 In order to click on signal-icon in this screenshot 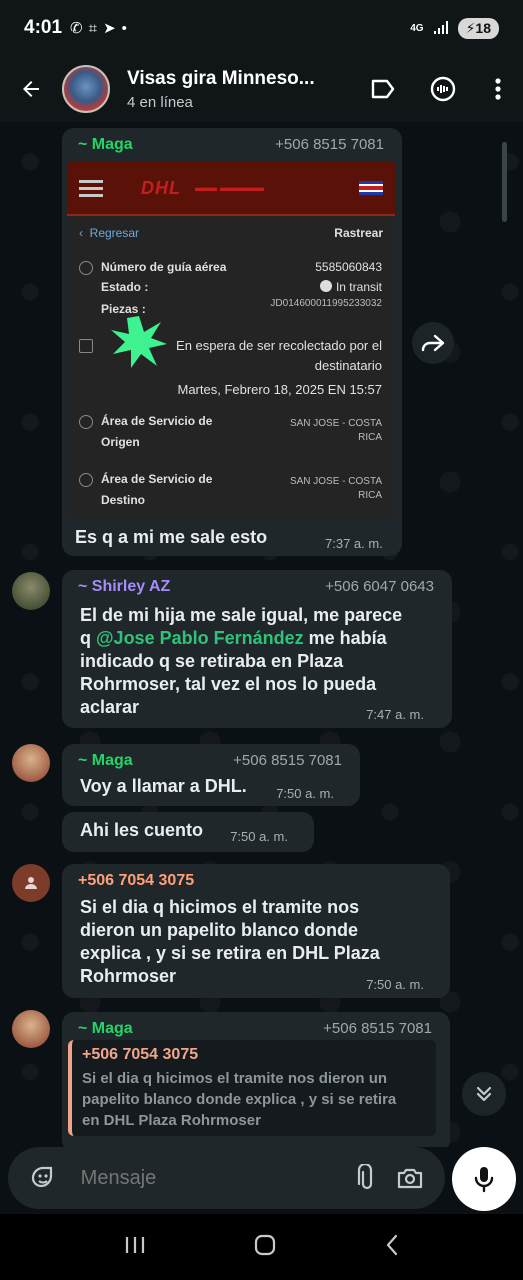, I will do `click(440, 27)`.